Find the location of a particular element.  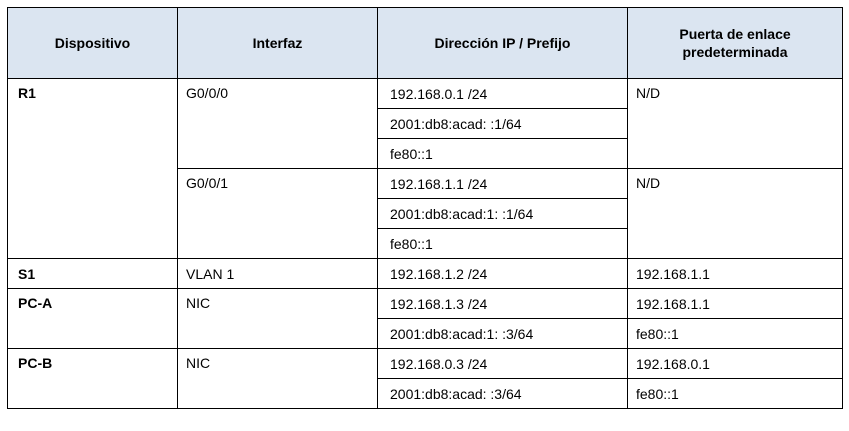

table-row: S1 VLAN 1 192.168.1.2 /24 192.168.1.1 is located at coordinates (425, 273).